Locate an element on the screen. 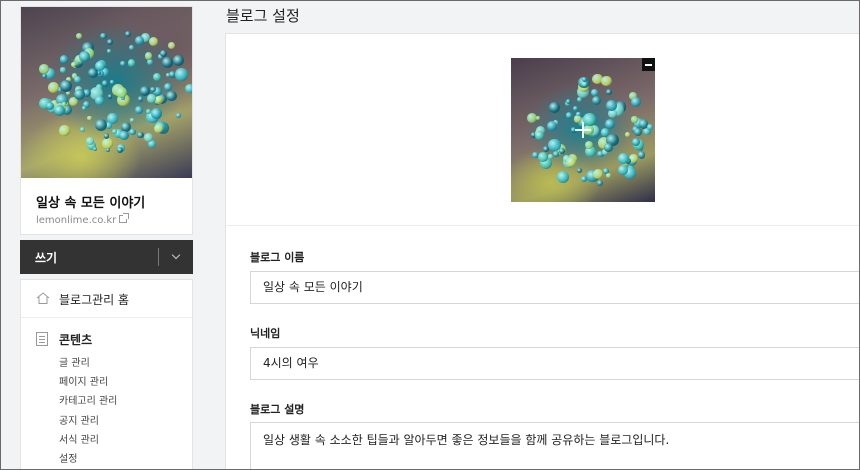 Image resolution: width=860 pixels, height=470 pixels. page-title: 블로그 설정 is located at coordinates (263, 16).